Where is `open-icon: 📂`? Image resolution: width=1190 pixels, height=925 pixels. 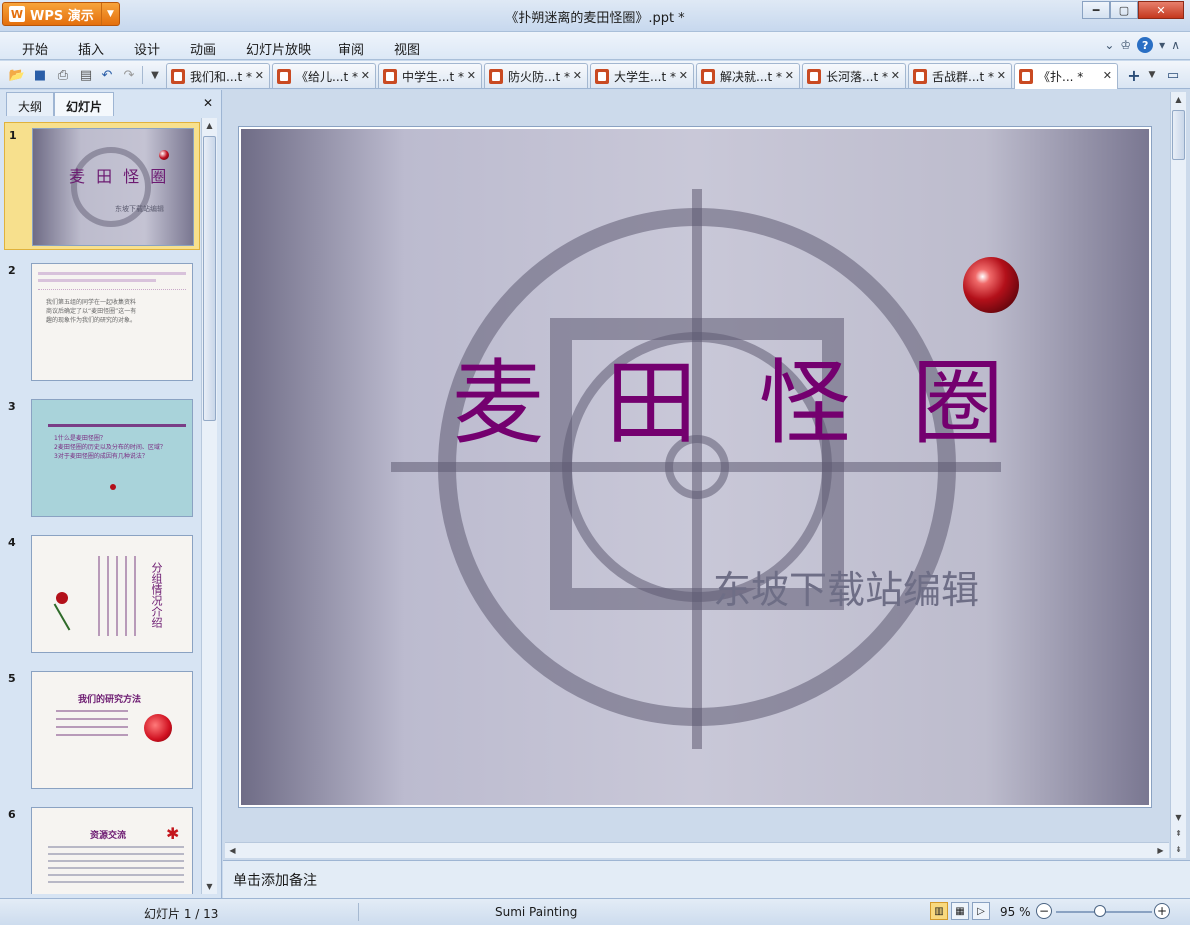
open-icon: 📂 is located at coordinates (17, 75).